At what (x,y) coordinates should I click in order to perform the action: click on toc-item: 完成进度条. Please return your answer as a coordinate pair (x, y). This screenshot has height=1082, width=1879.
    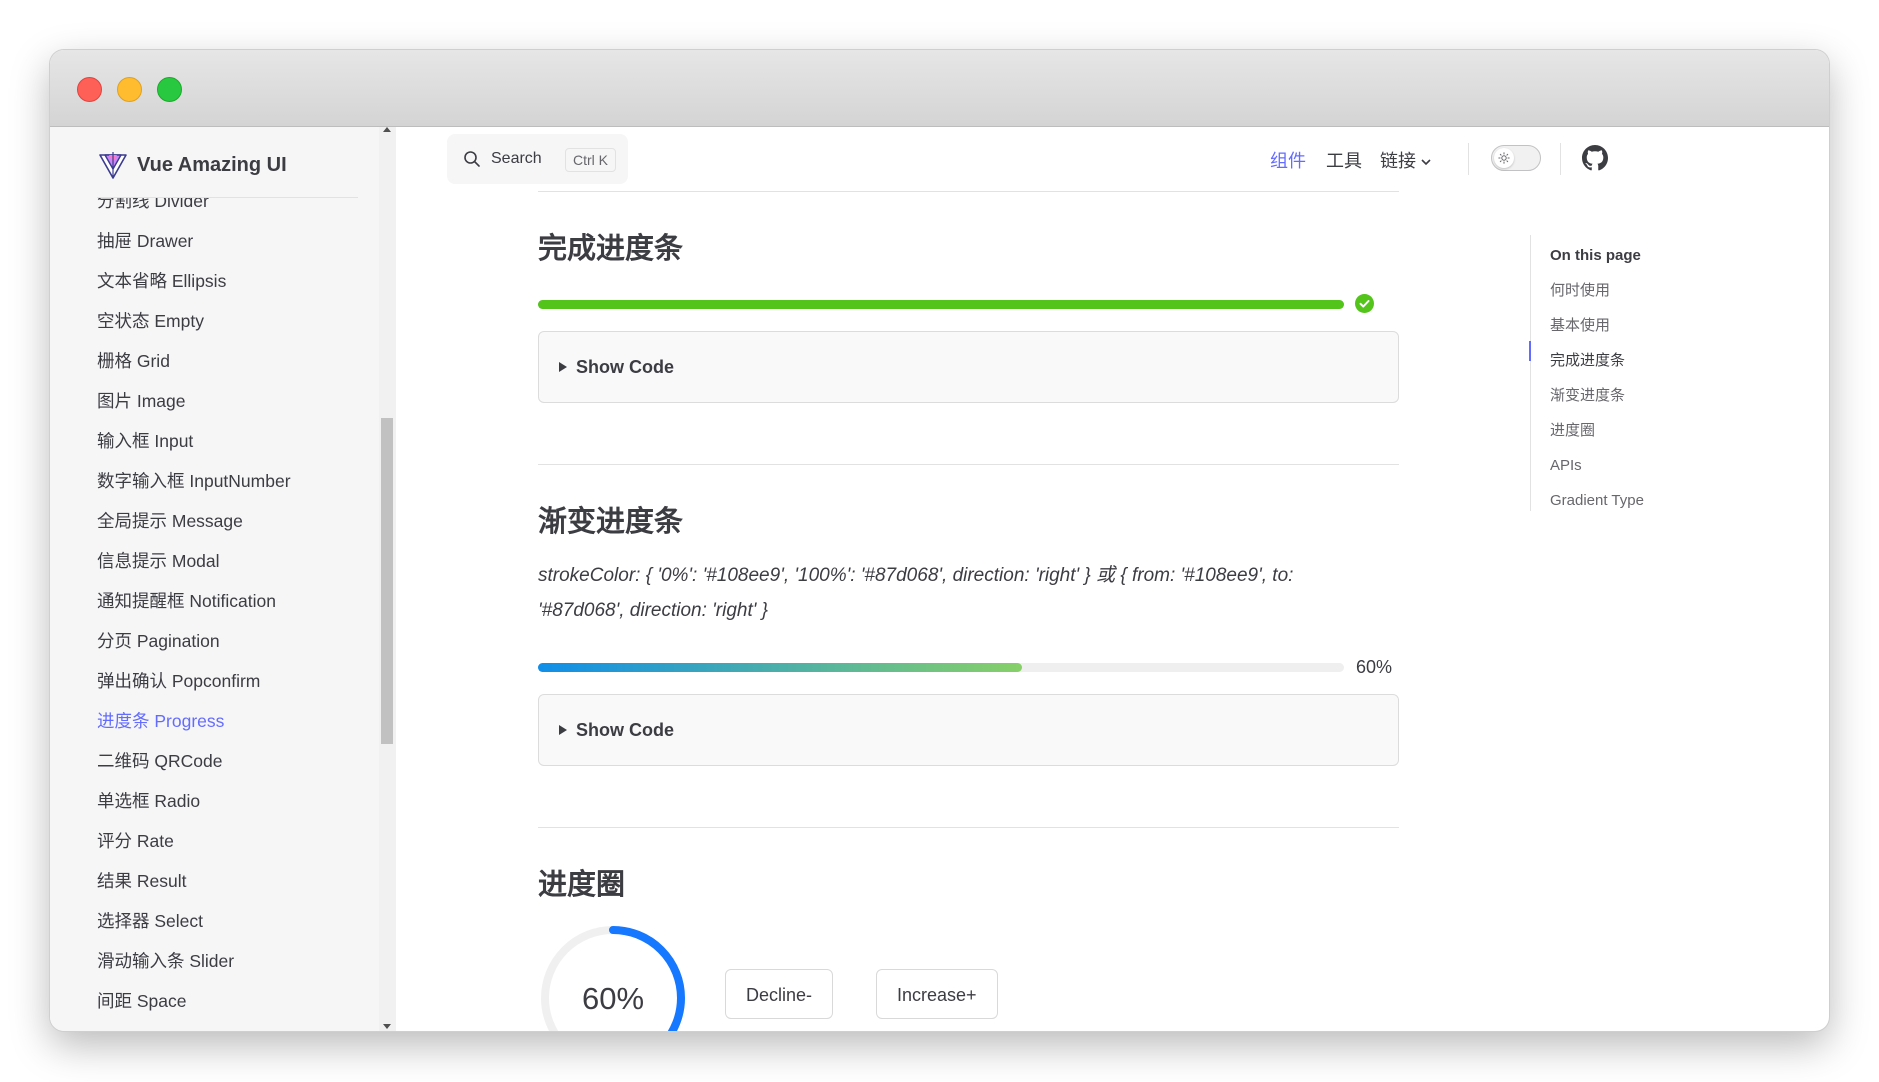
    Looking at the image, I should click on (1597, 360).